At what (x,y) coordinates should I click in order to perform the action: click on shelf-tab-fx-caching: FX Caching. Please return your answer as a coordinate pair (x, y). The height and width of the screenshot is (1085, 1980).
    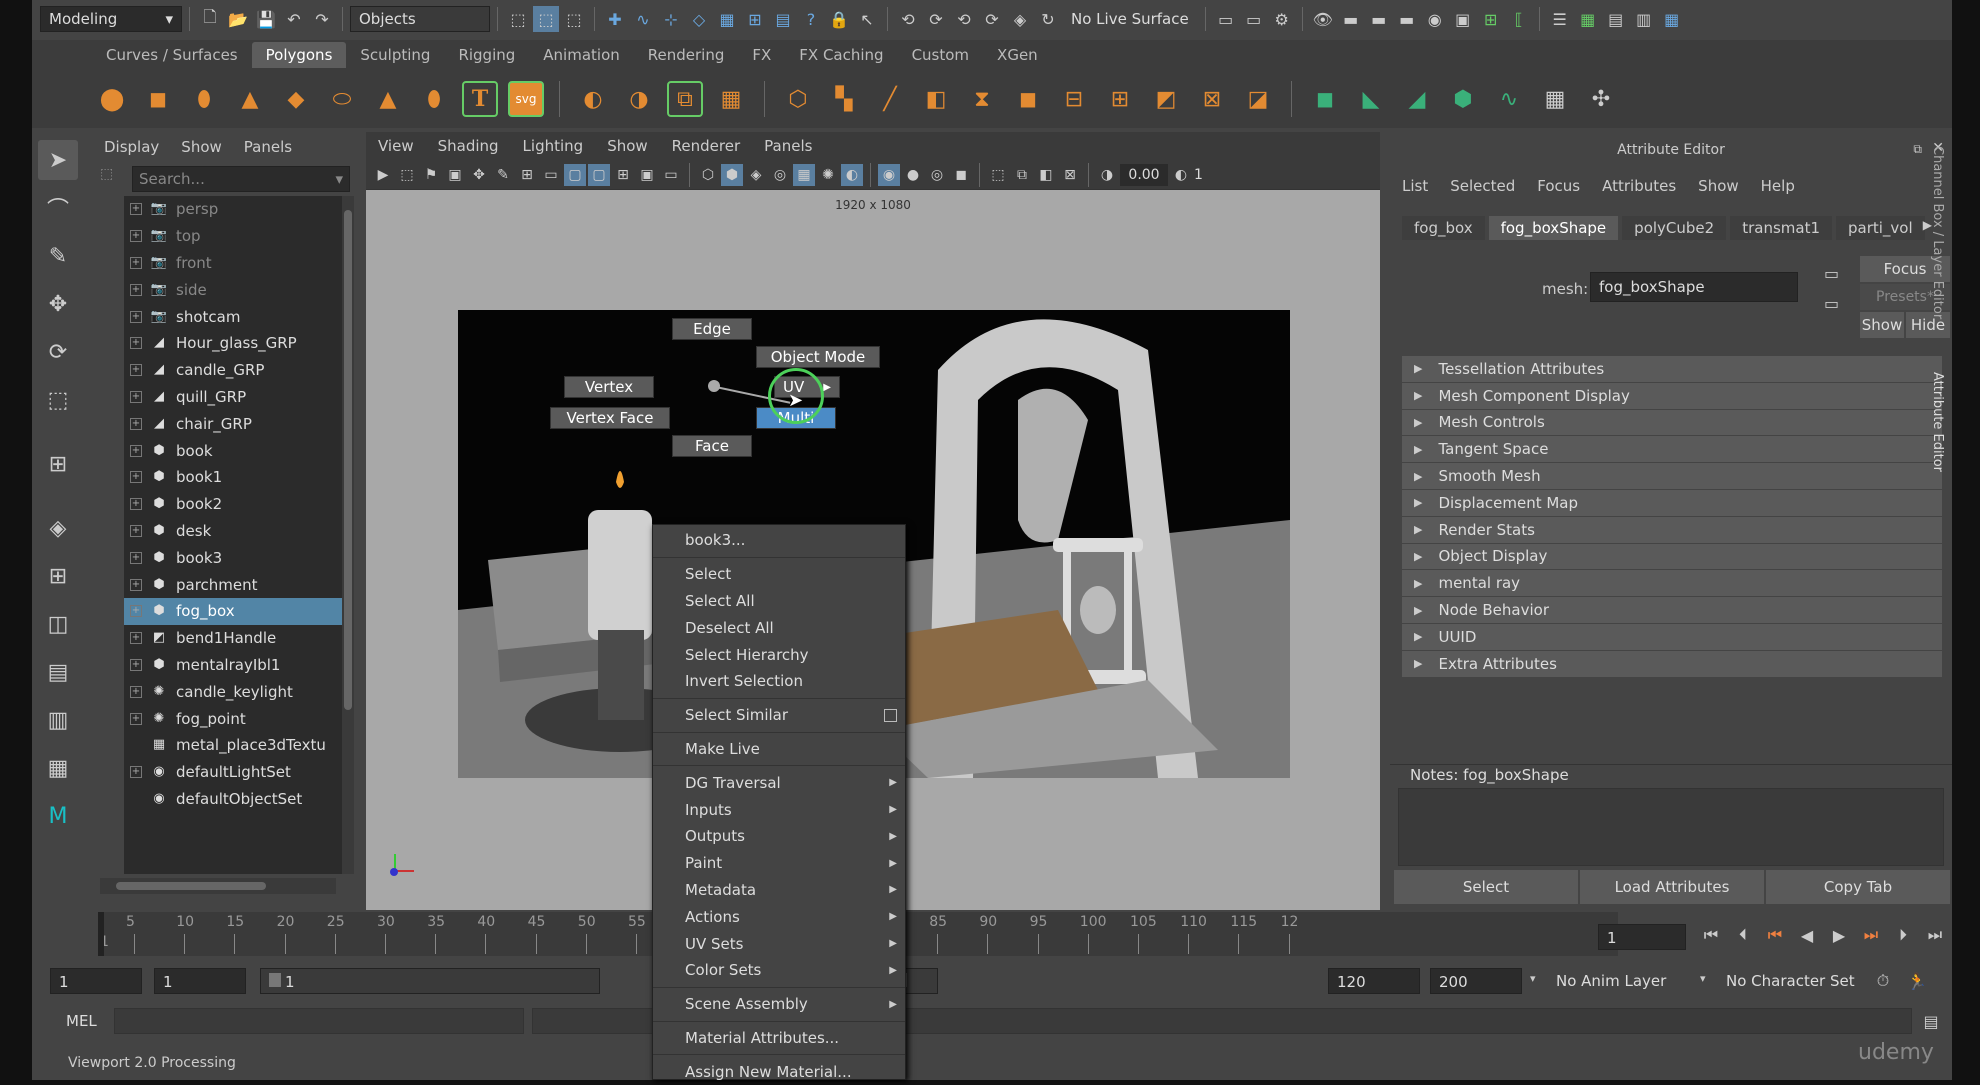
    Looking at the image, I should click on (841, 55).